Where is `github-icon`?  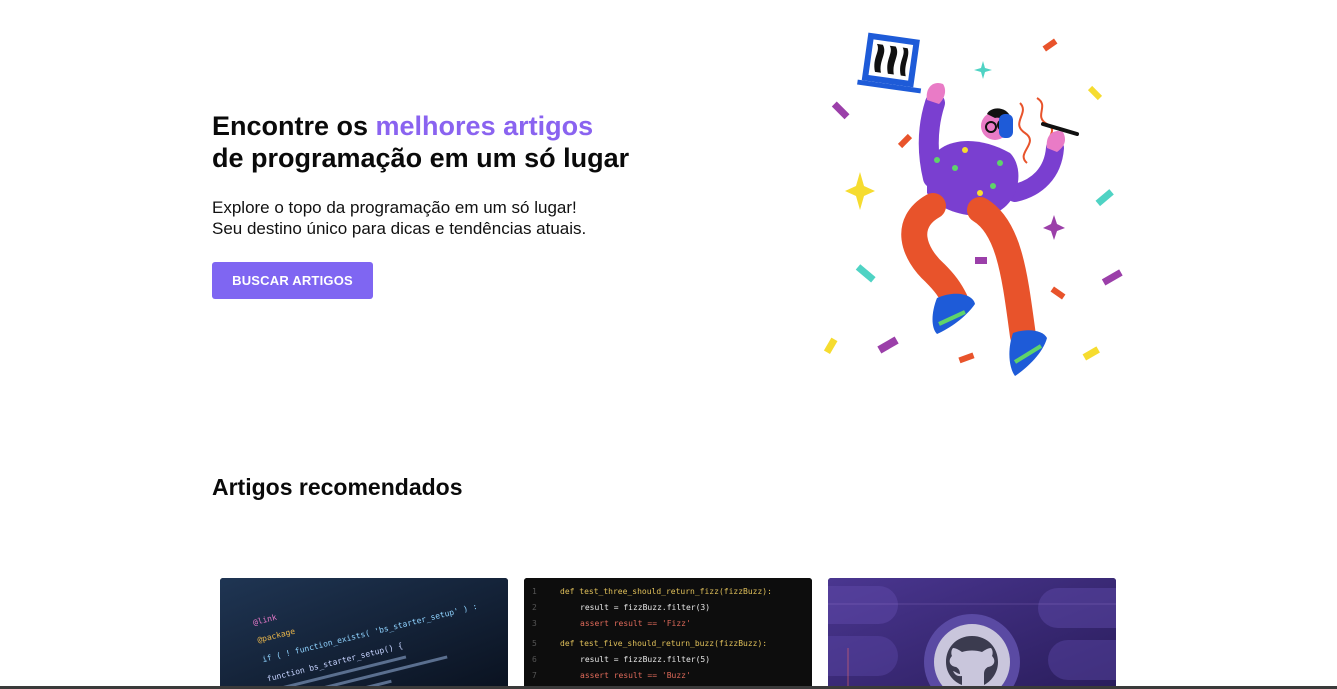 github-icon is located at coordinates (972, 633).